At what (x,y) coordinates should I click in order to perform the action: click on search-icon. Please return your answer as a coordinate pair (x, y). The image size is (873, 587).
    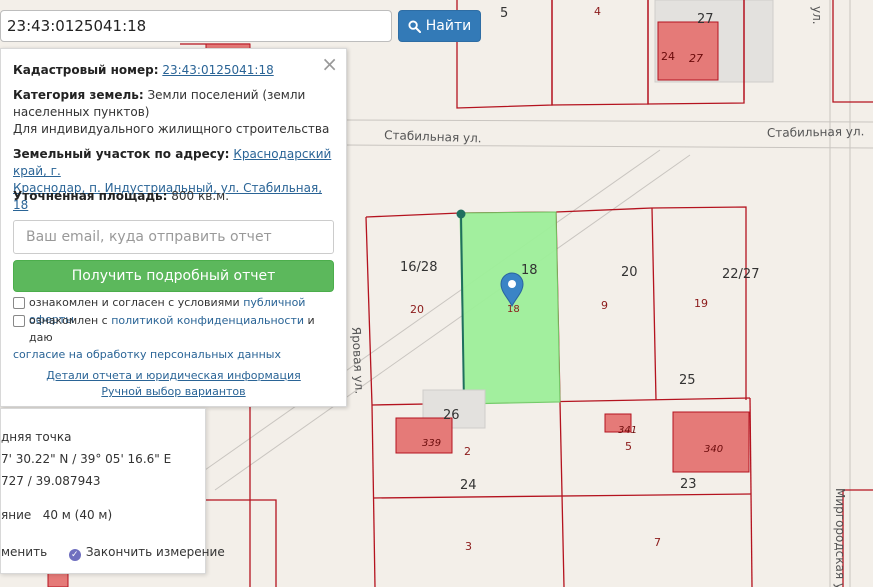
    Looking at the image, I should click on (414, 26).